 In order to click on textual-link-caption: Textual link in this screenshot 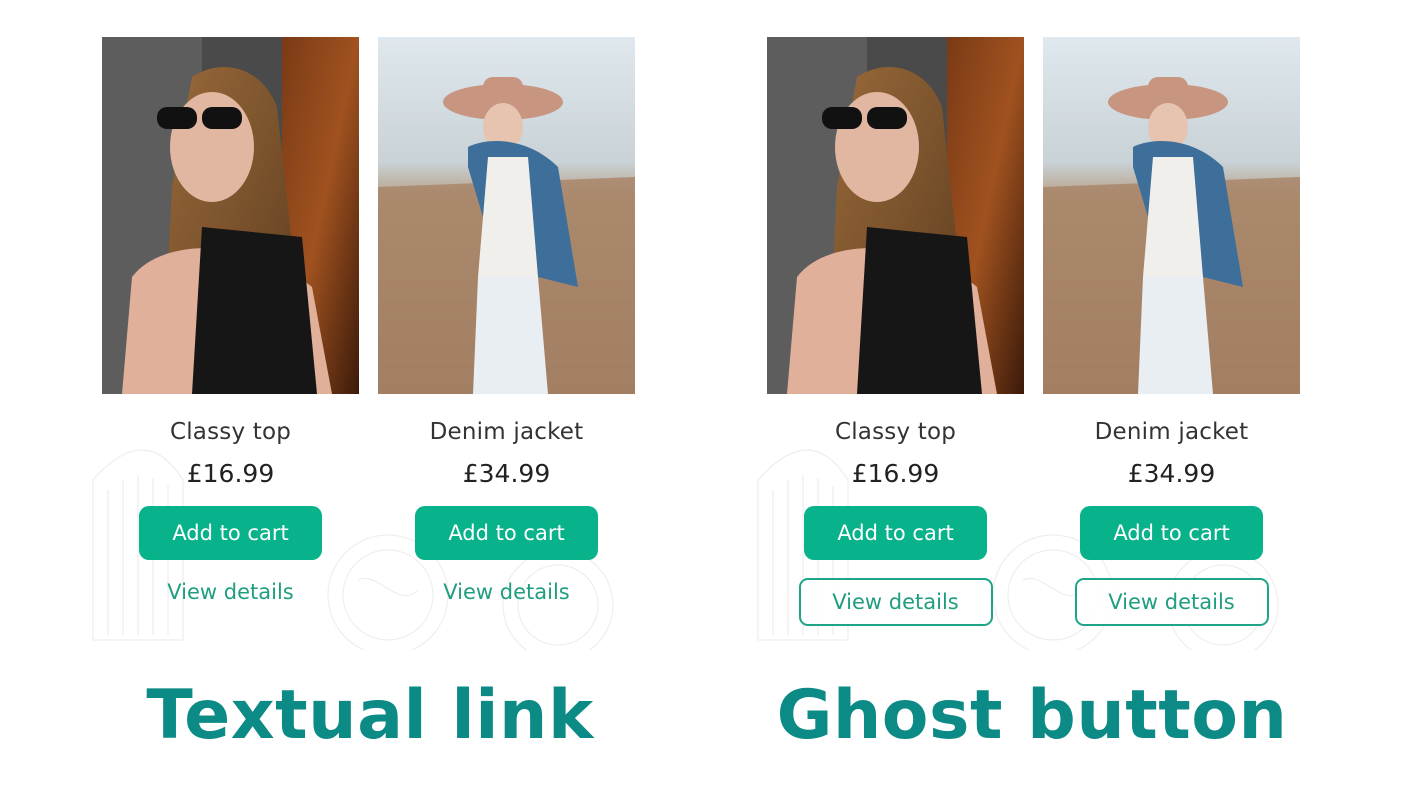, I will do `click(370, 715)`.